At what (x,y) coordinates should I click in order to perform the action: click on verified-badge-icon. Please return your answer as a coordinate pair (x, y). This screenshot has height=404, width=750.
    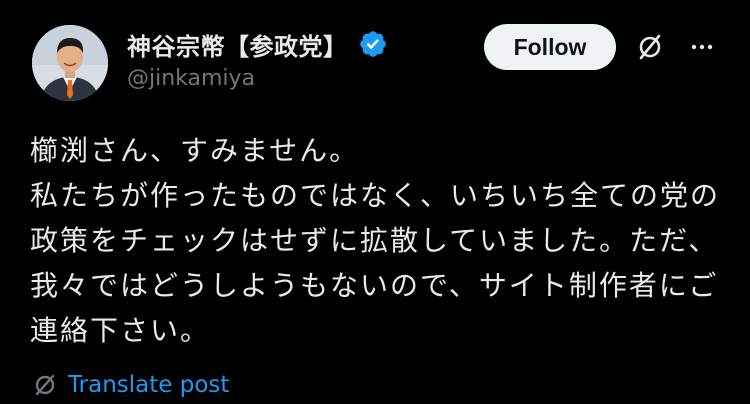
    Looking at the image, I should click on (373, 44).